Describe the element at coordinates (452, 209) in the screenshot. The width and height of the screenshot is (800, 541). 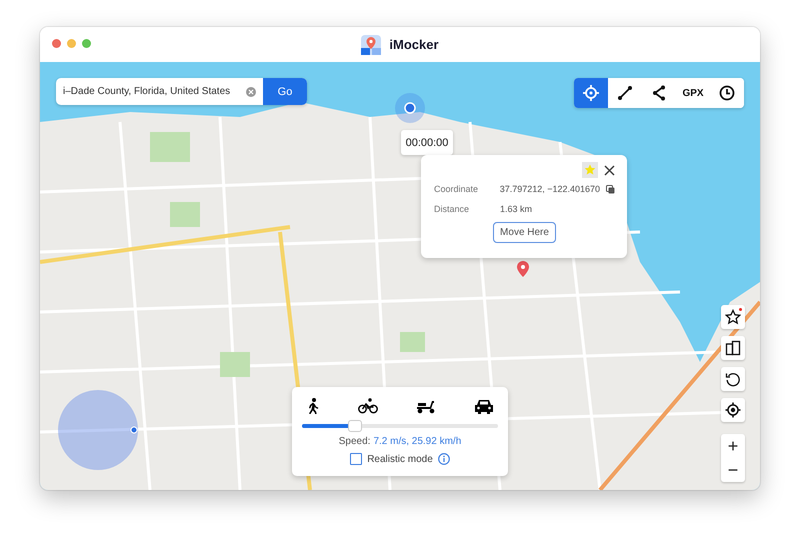
I see `distance-label: Distance` at that location.